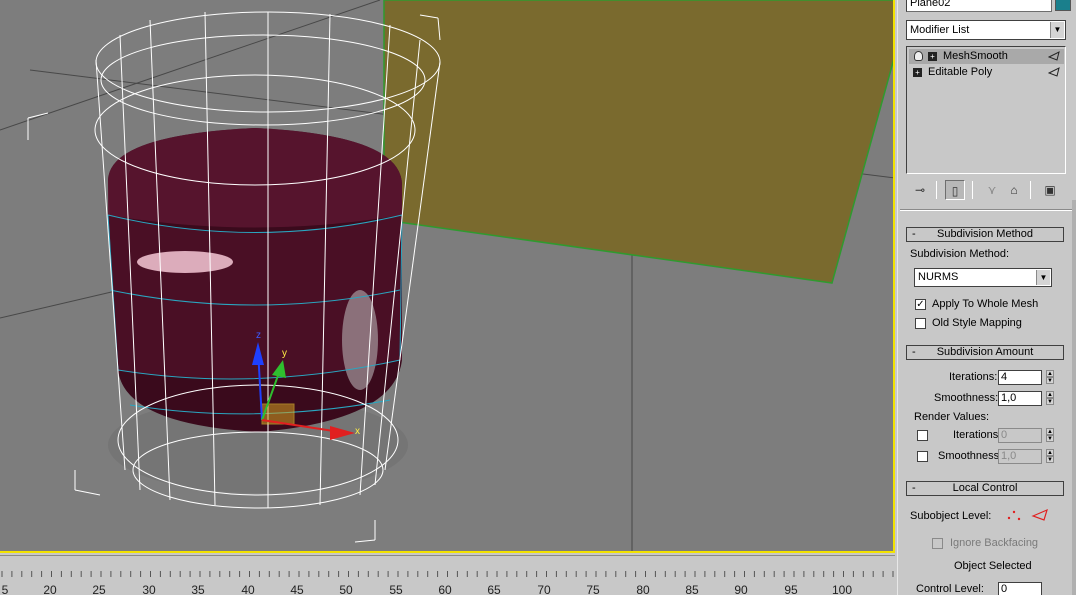  I want to click on ruler-label: 60, so click(445, 589).